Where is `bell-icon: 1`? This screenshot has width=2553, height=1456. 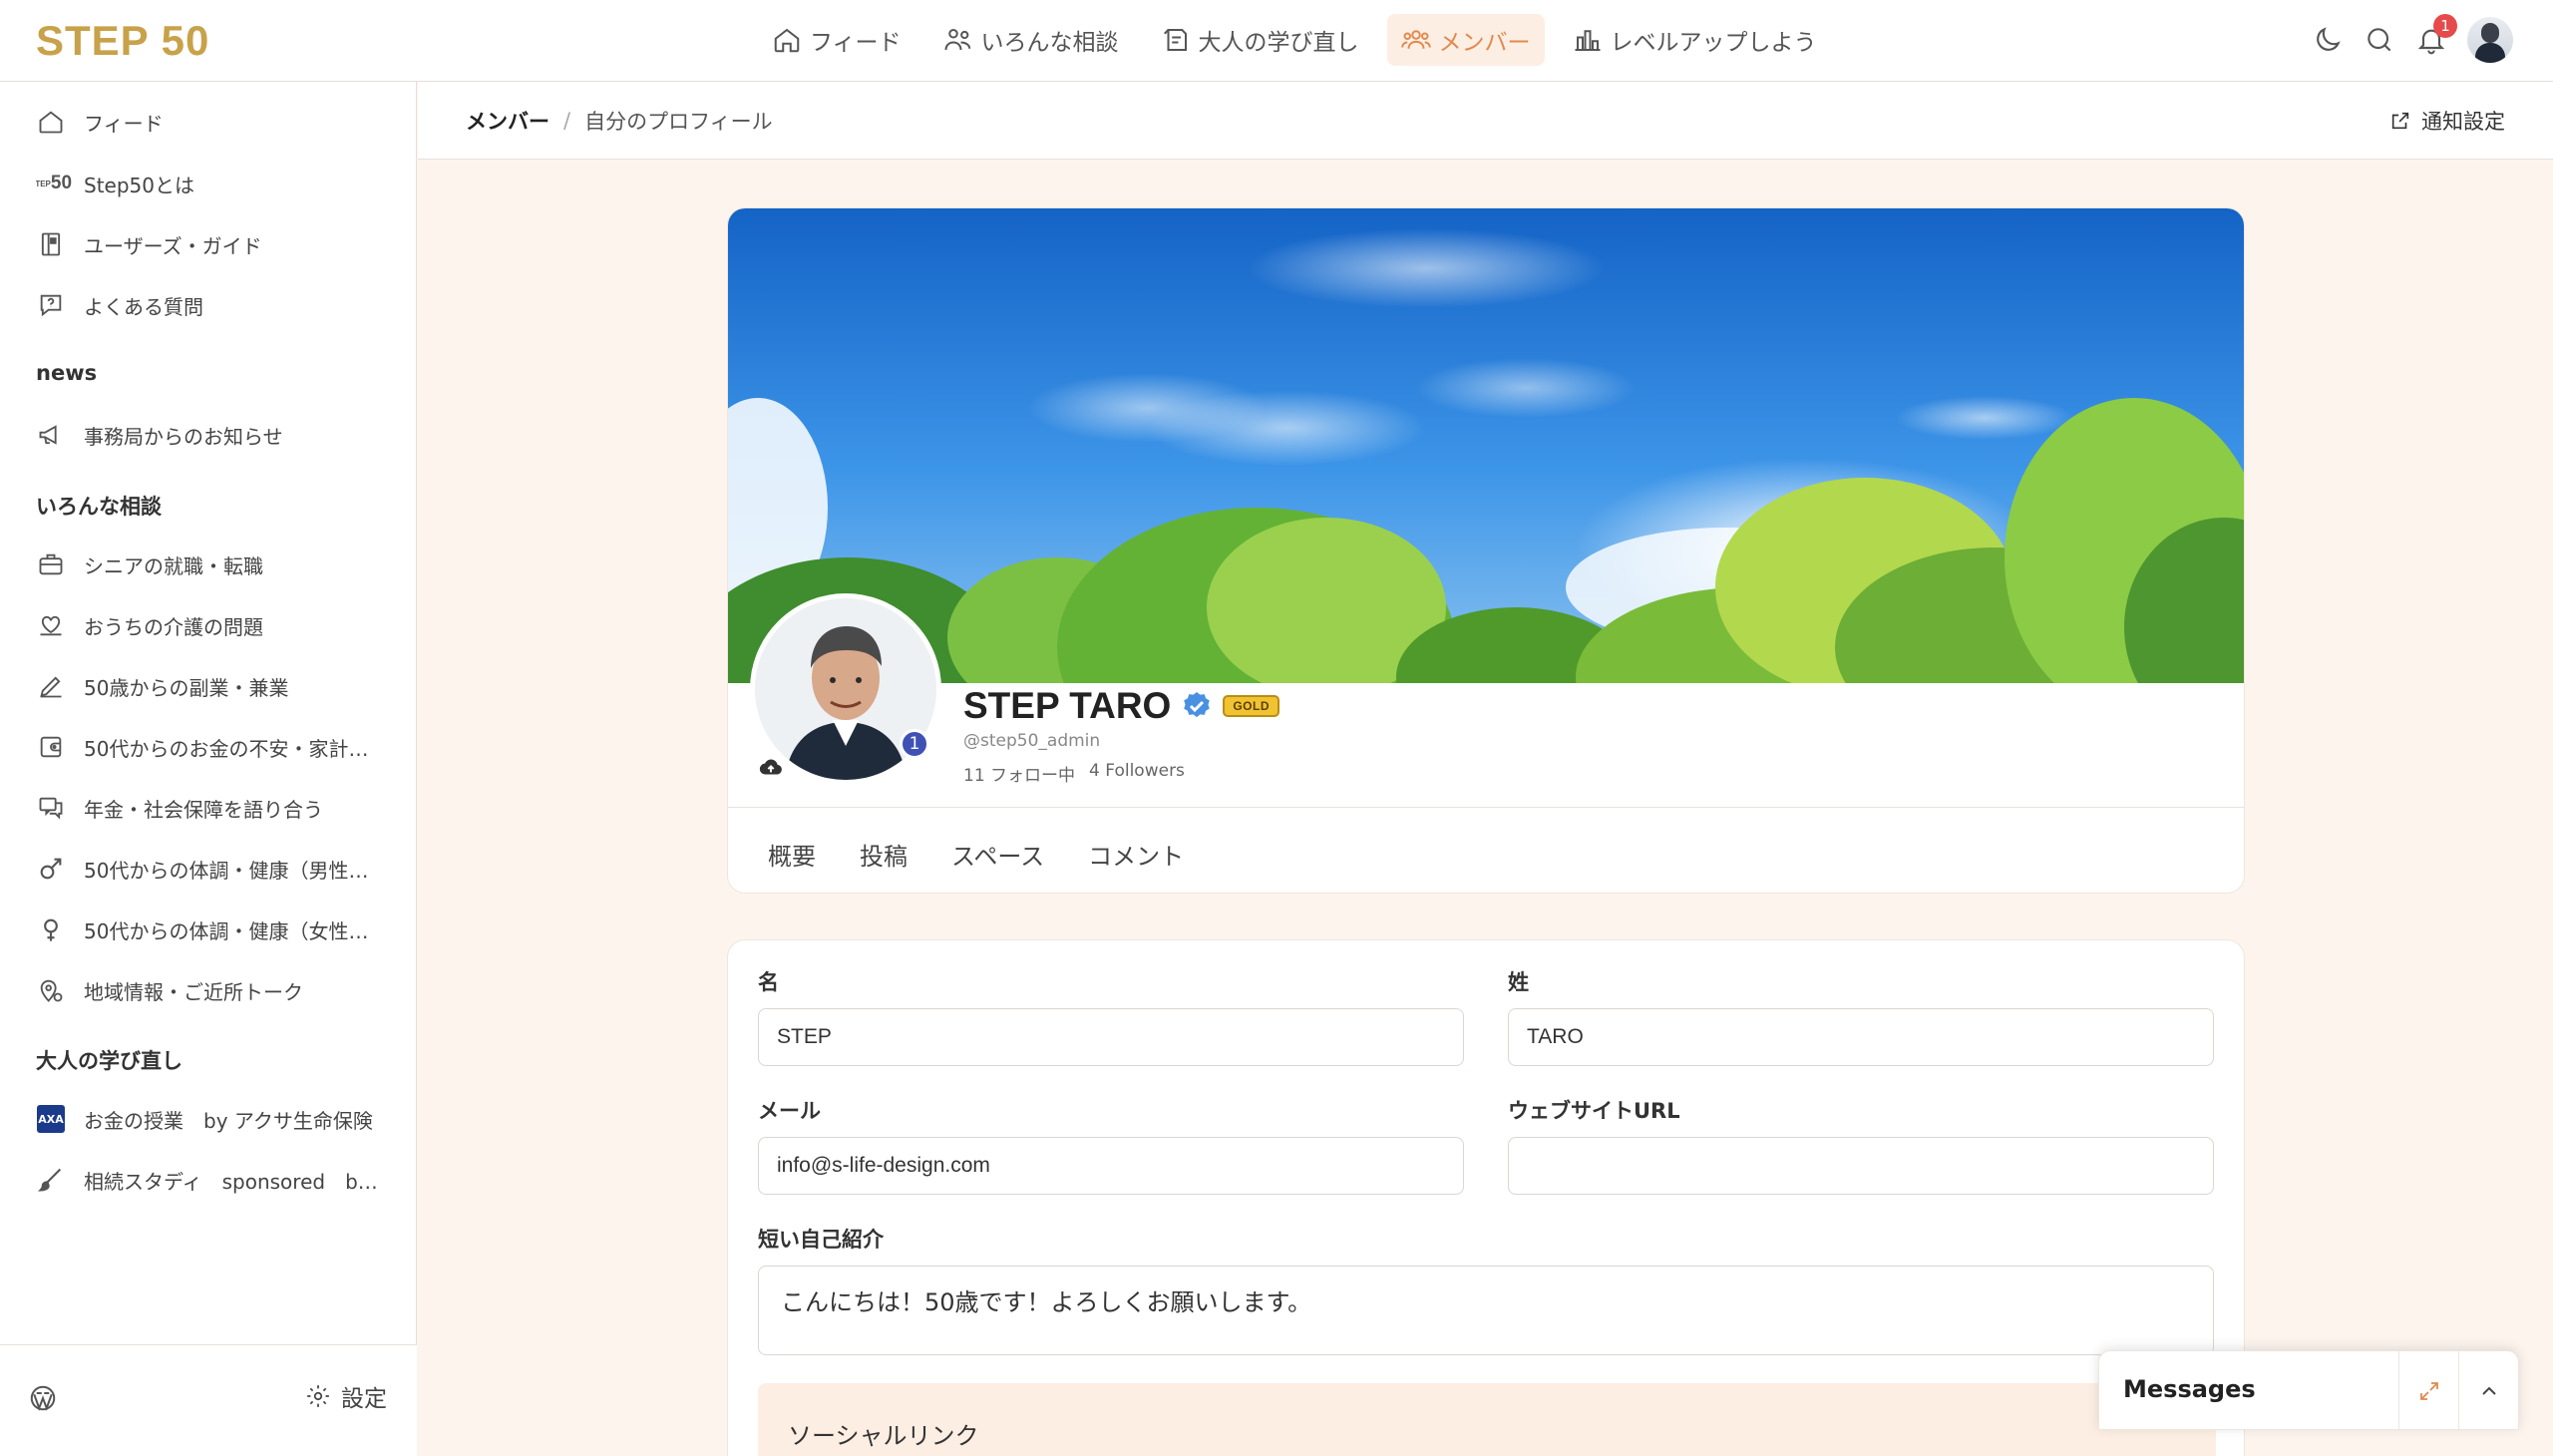
bell-icon: 1 is located at coordinates (2436, 35).